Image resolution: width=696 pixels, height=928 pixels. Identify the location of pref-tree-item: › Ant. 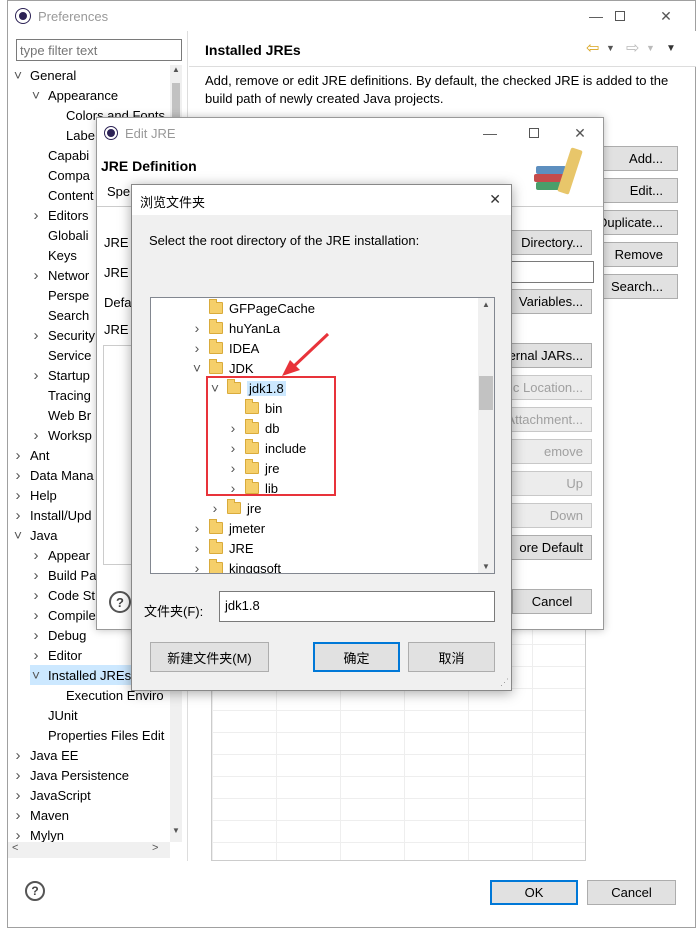
(31, 455).